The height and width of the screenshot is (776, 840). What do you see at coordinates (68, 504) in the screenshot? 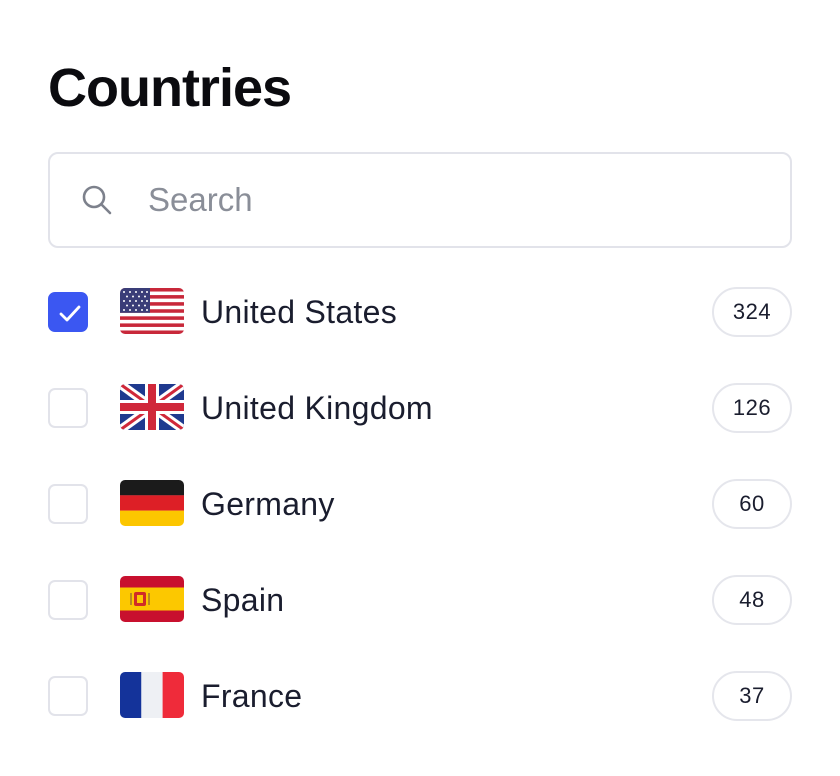
I see `checkbox-germany` at bounding box center [68, 504].